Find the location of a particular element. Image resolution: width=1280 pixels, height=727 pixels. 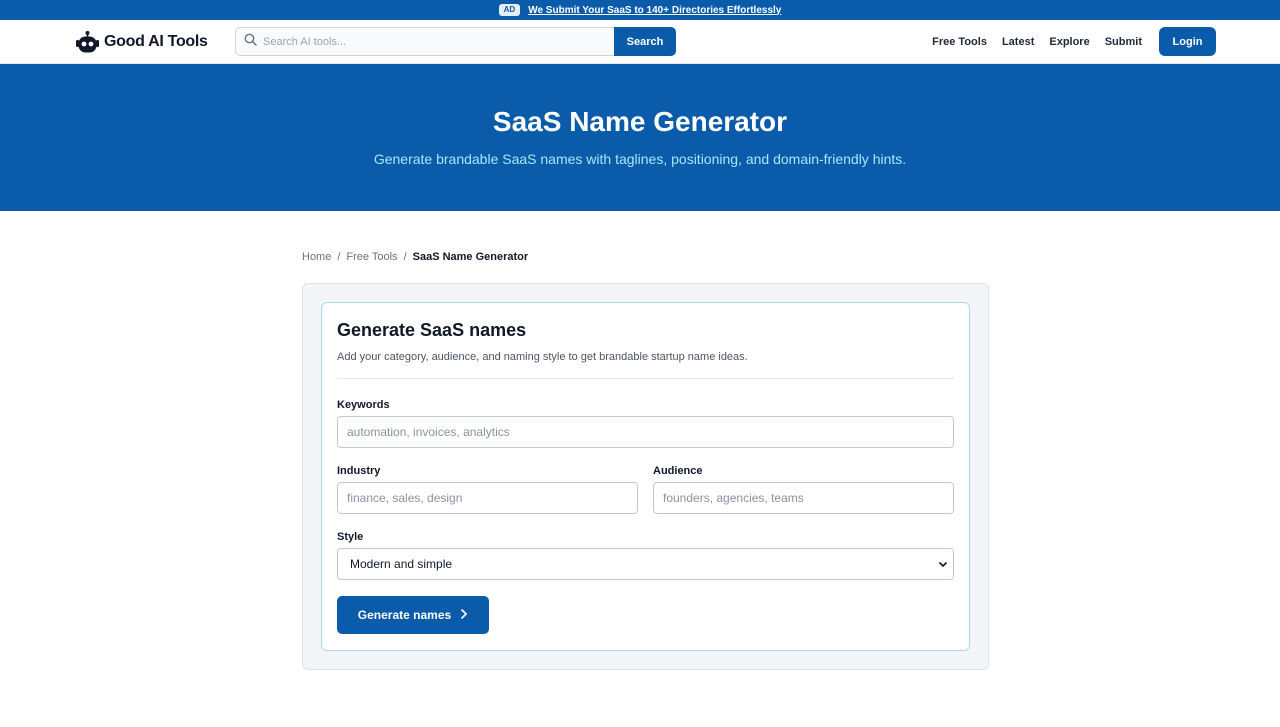

style-group: Style Modern and simple is located at coordinates (645, 555).